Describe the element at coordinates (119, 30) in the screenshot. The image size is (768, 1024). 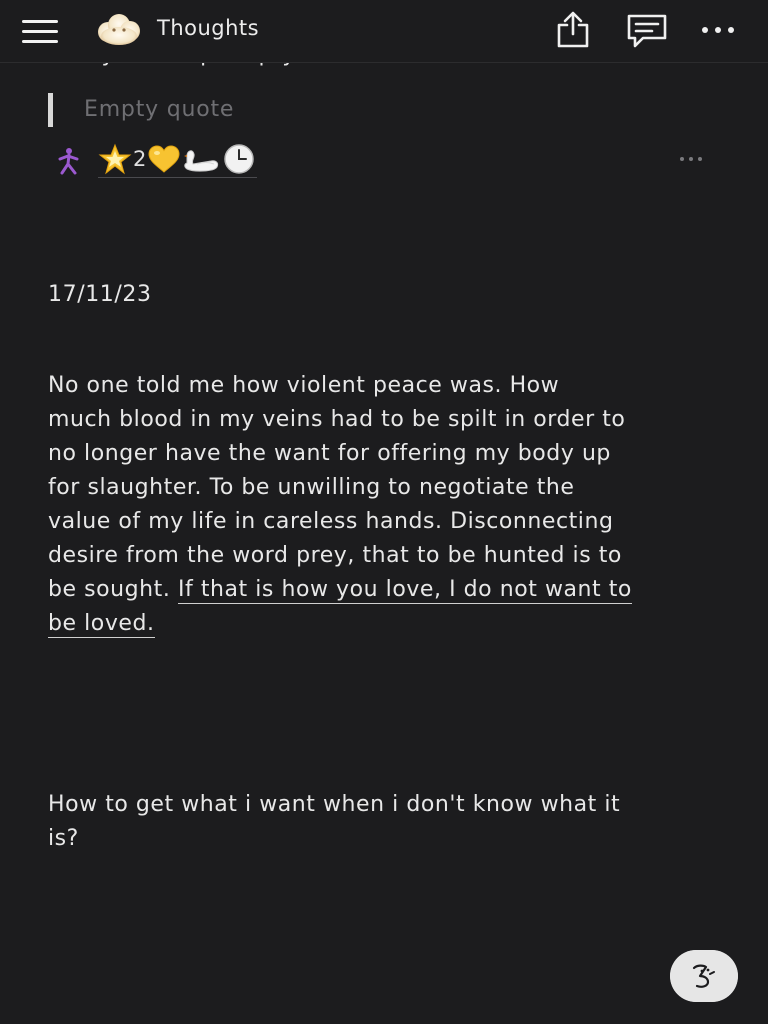
I see `cloud-emoji-icon` at that location.